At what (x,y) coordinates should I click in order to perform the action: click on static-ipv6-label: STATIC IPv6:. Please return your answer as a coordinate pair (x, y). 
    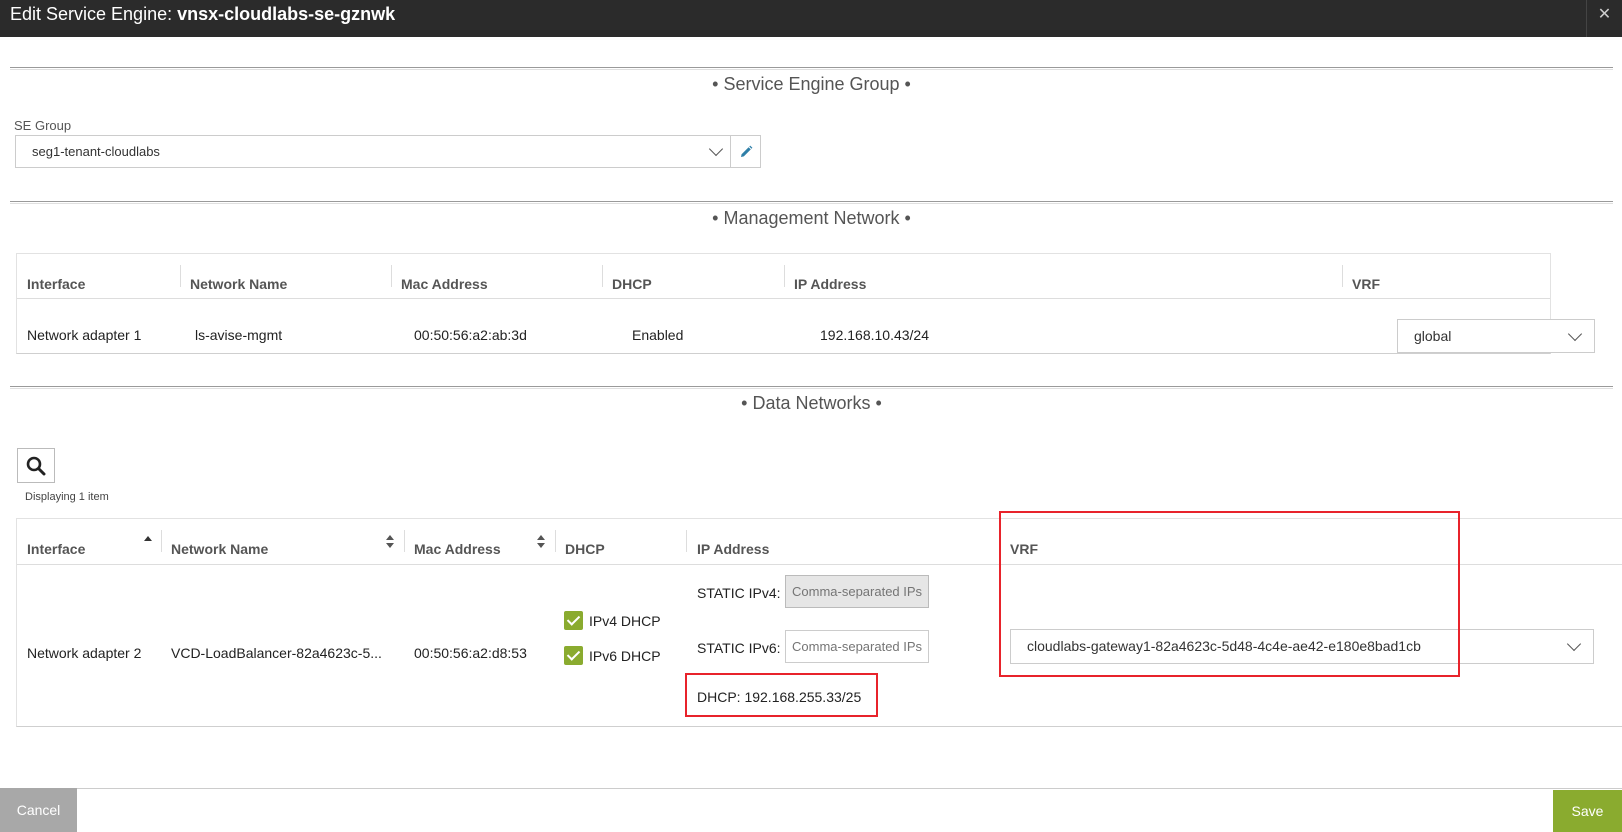
    Looking at the image, I should click on (739, 648).